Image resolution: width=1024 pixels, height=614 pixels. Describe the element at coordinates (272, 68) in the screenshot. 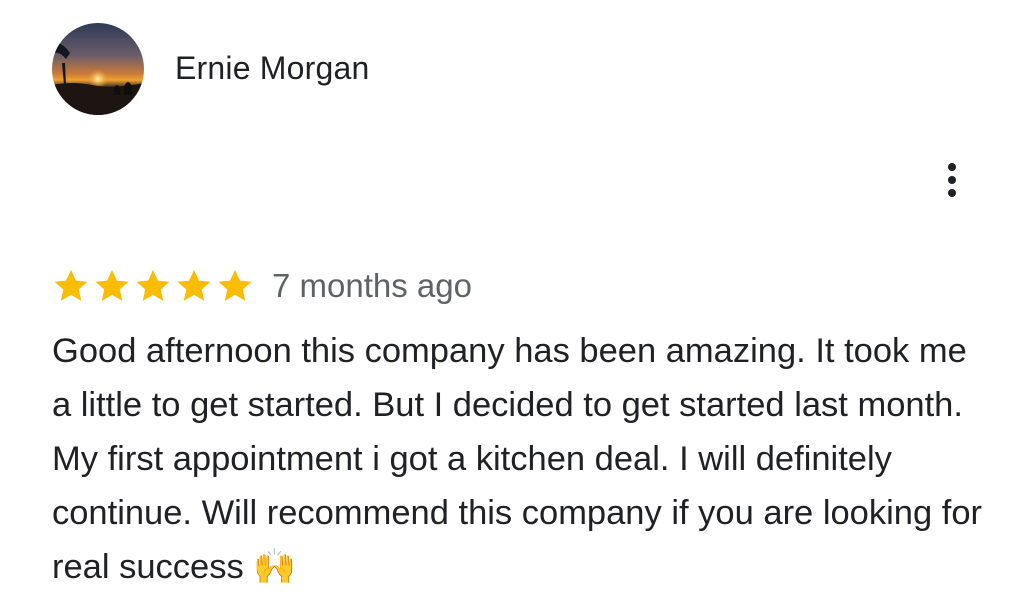

I see `reviewer-name: Ernie Morgan` at that location.